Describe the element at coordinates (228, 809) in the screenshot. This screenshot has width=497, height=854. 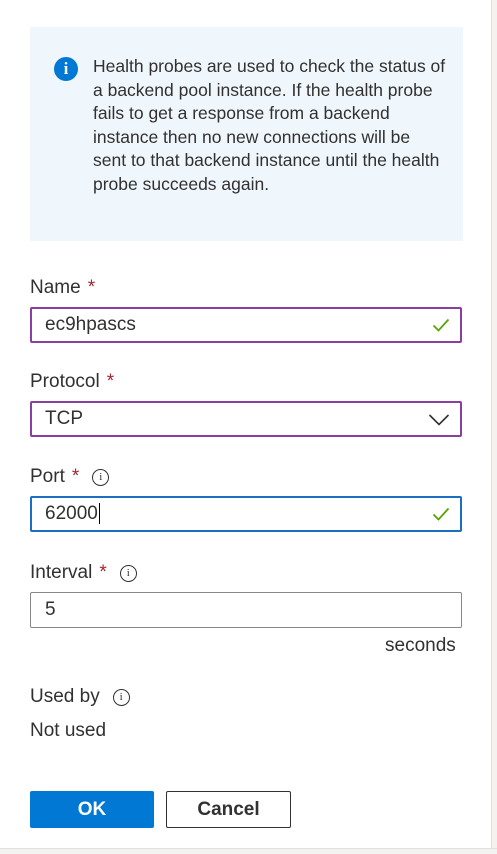
I see `cancel-button: Cancel` at that location.